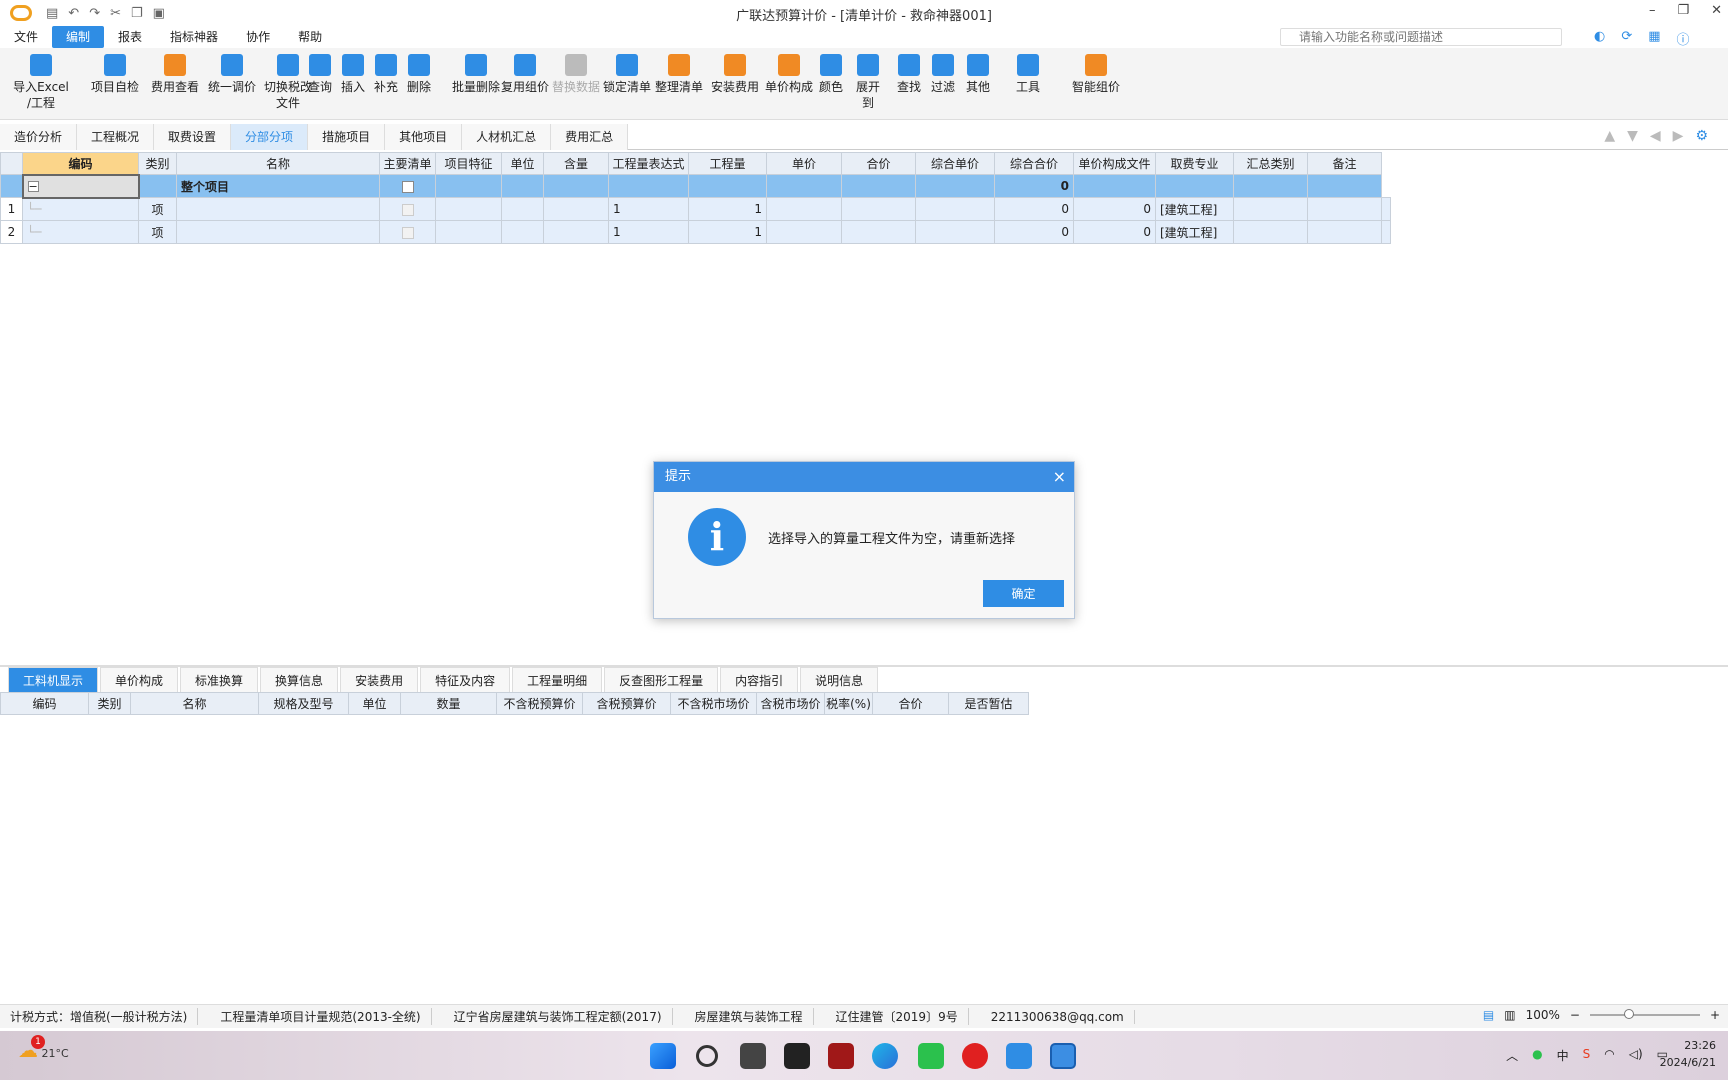 This screenshot has width=1728, height=1080. What do you see at coordinates (1632, 136) in the screenshot?
I see `move-down-icon: ▼` at bounding box center [1632, 136].